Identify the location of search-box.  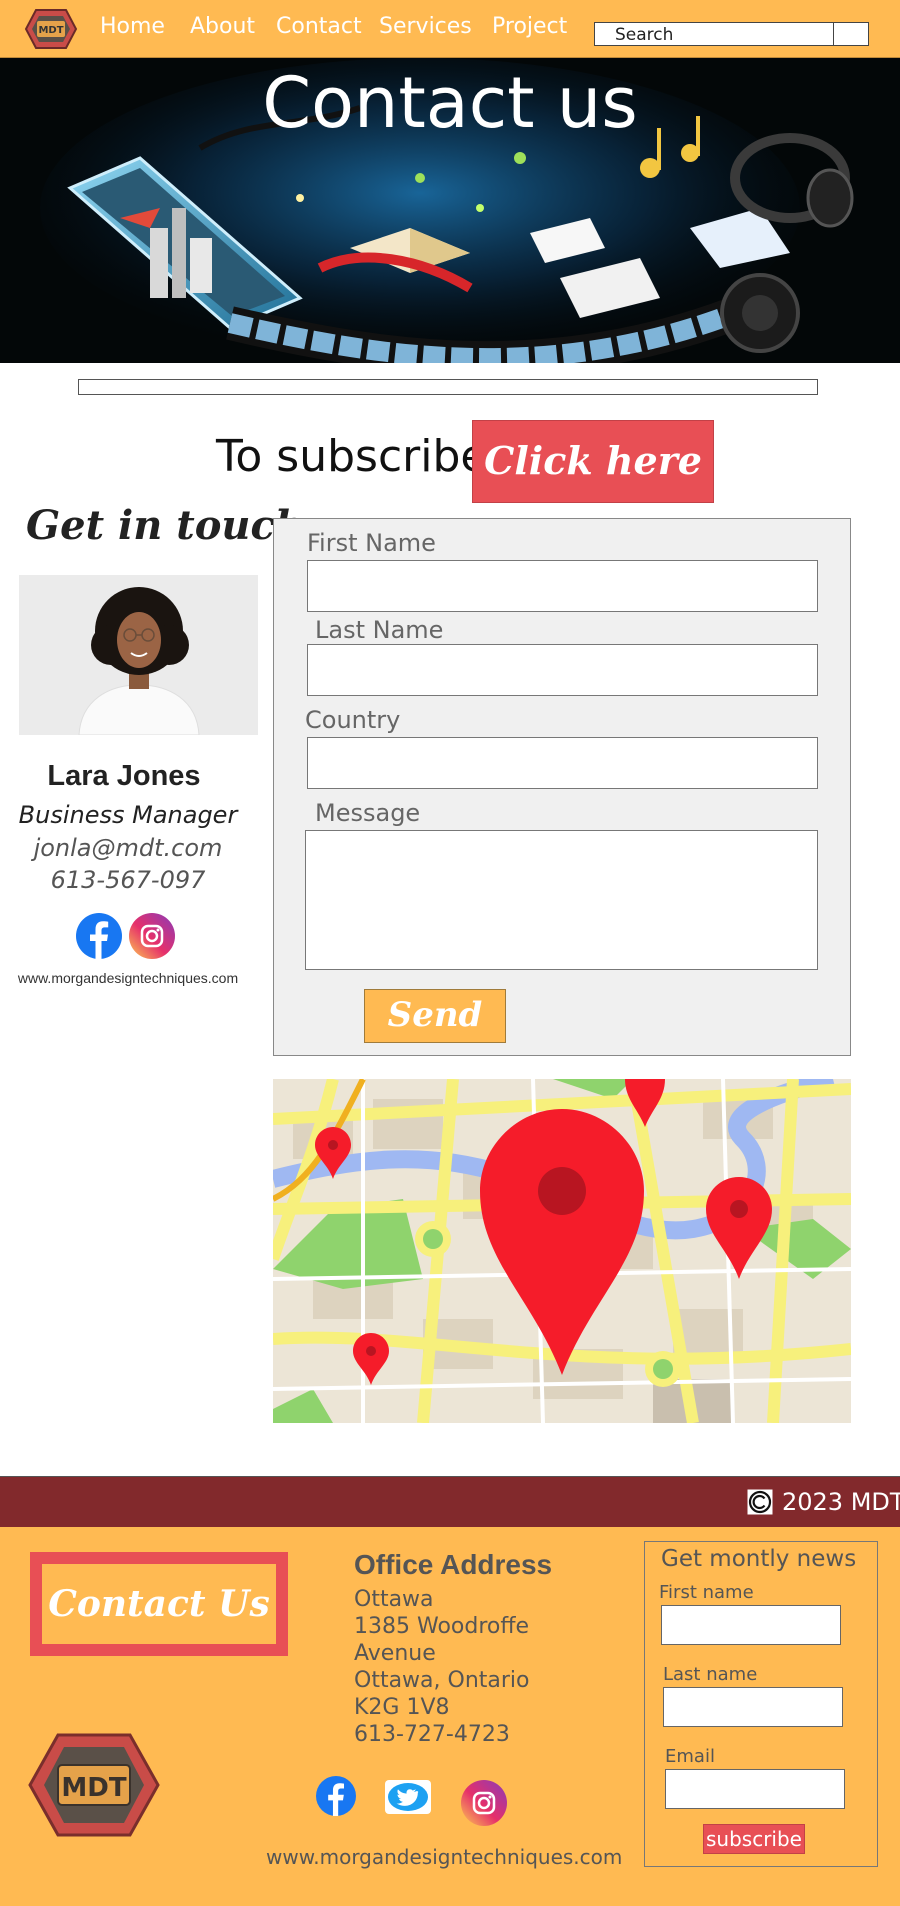
(714, 34).